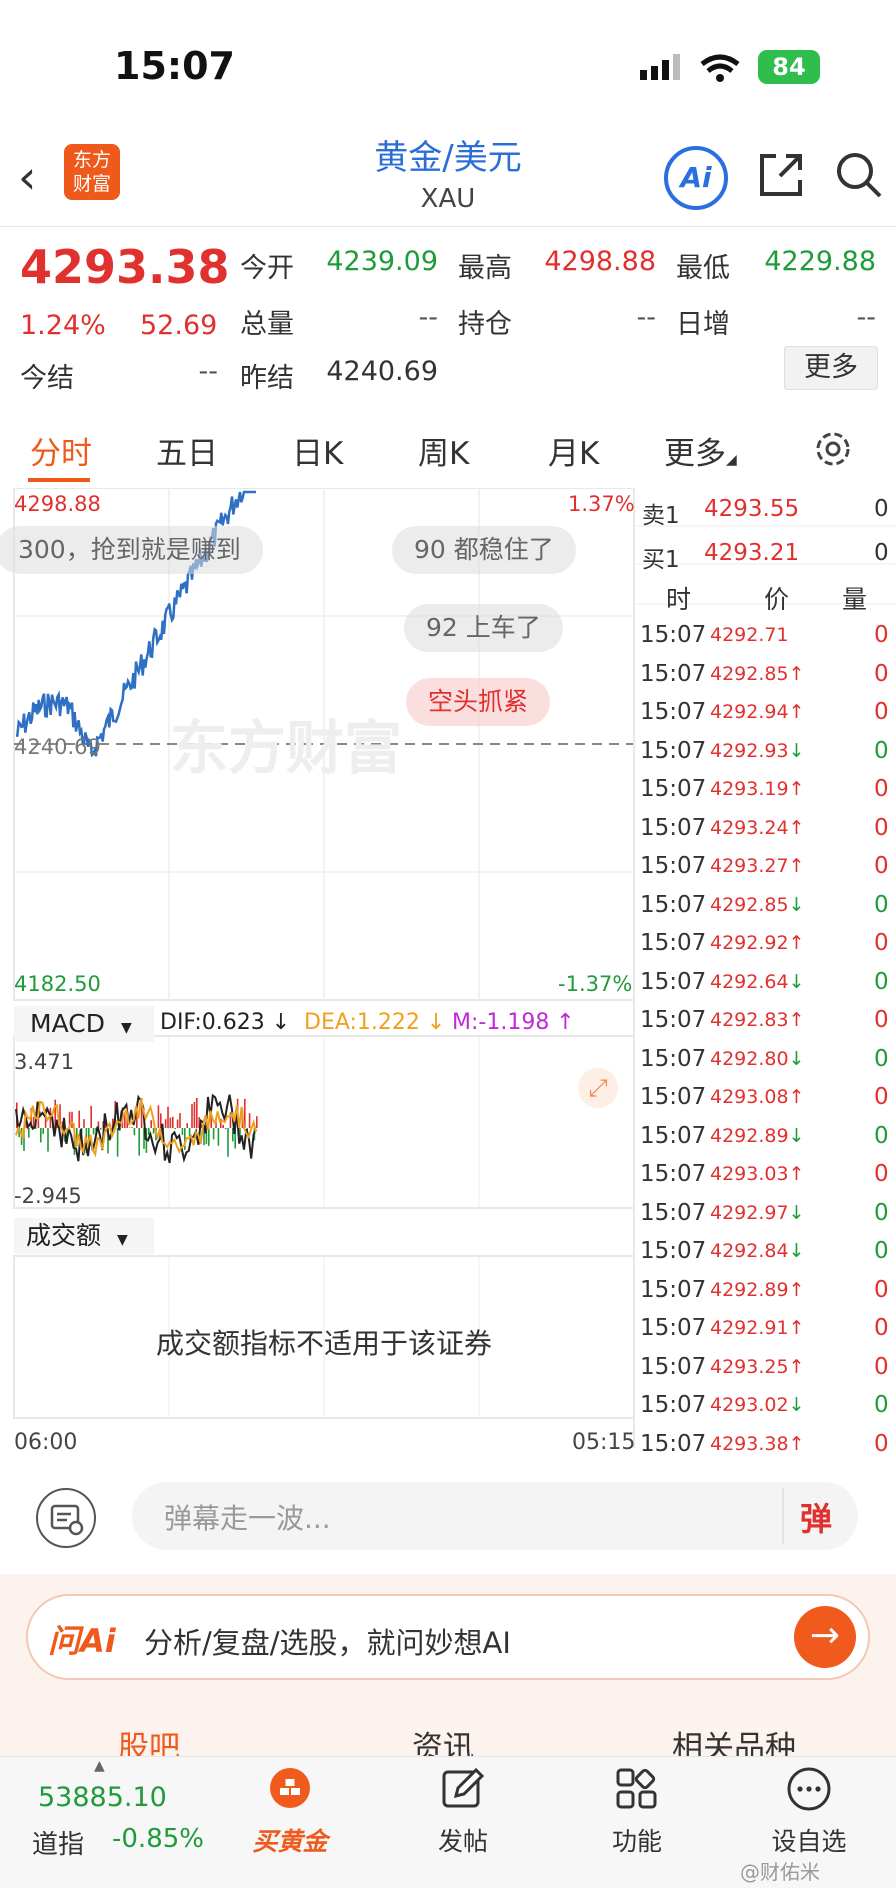 This screenshot has width=896, height=1888. Describe the element at coordinates (66, 1518) in the screenshot. I see `danmaku-toggle-button` at that location.